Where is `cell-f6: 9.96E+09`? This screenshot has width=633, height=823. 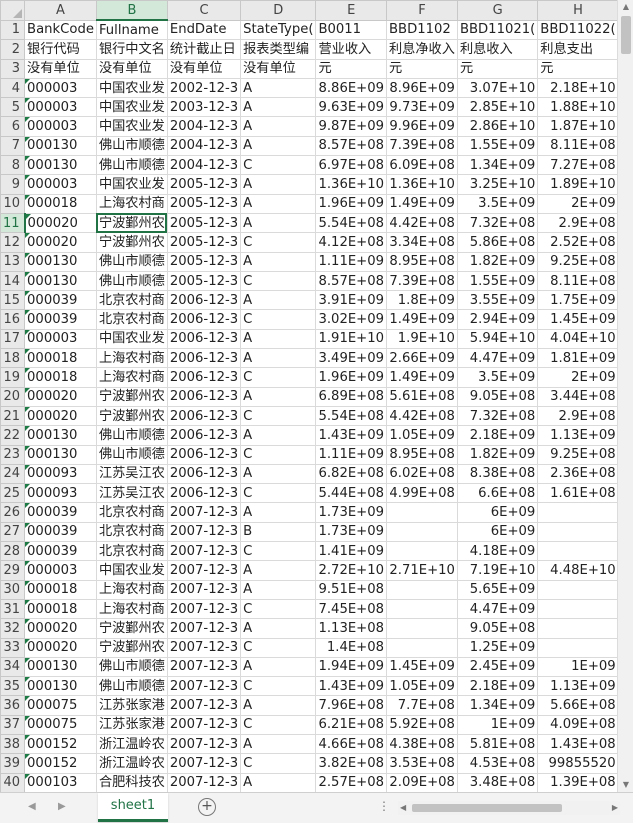 cell-f6: 9.96E+09 is located at coordinates (422, 126).